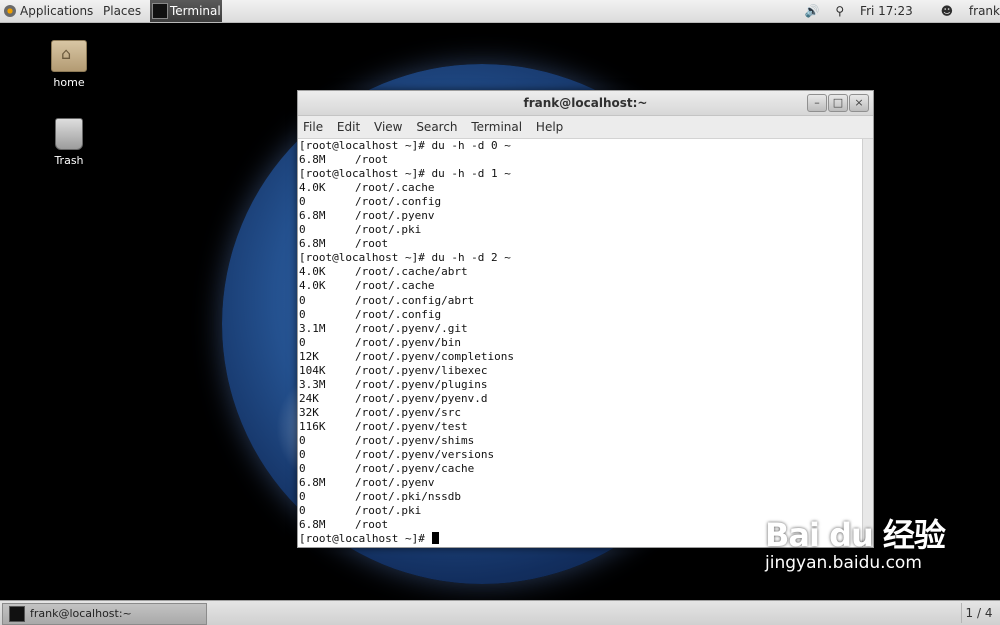  I want to click on terminal-line: 4.0K/root/.cache, so click(581, 286).